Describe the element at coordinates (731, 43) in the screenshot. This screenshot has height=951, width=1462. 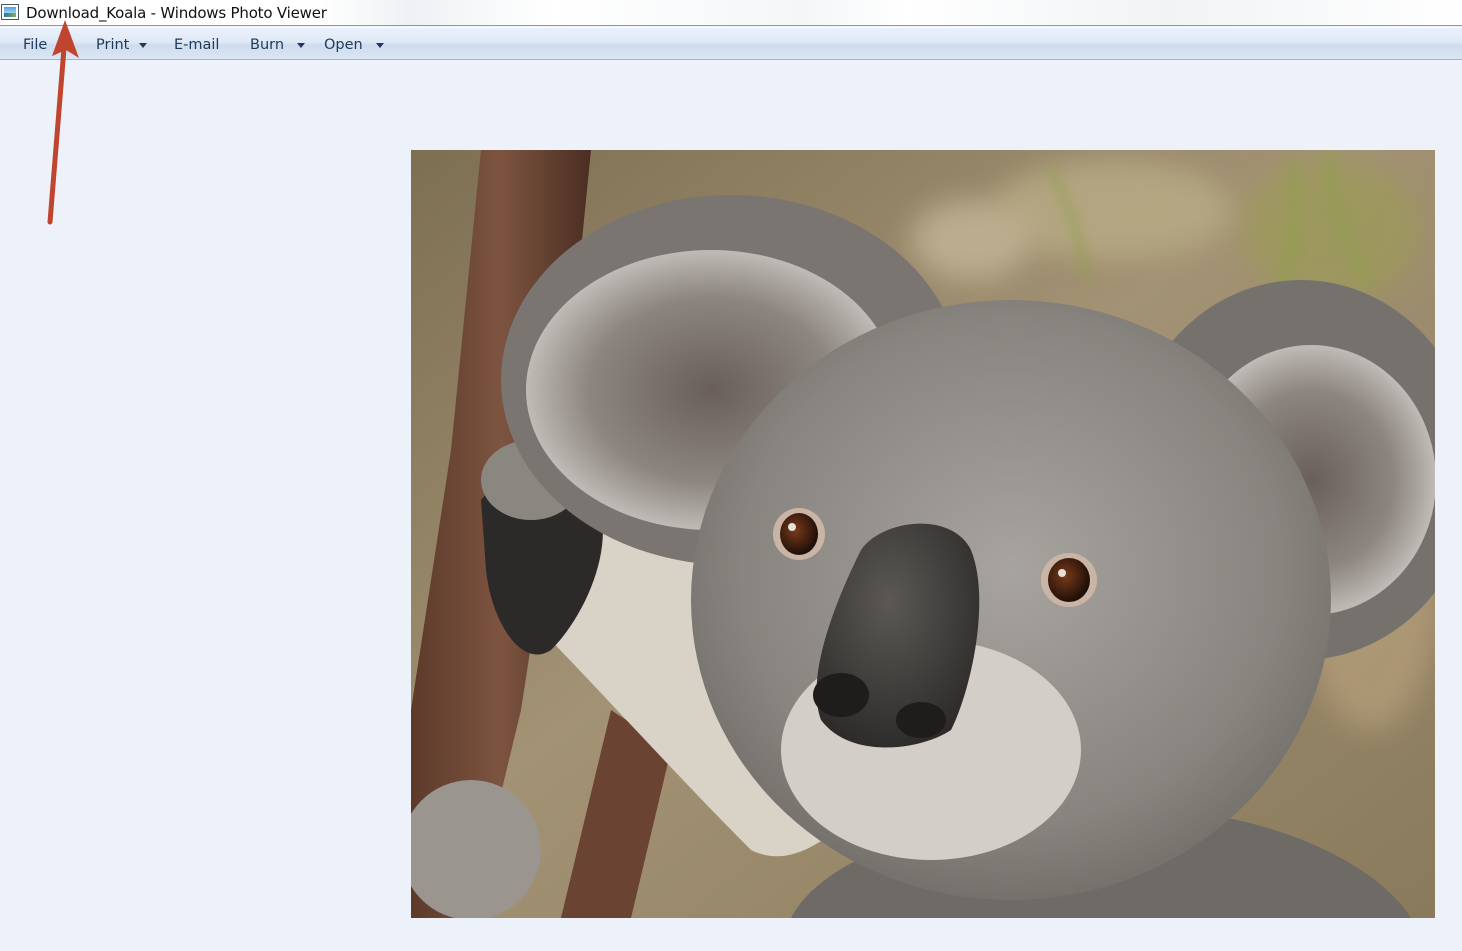
I see `command-bar: File Print E-mail Burn Open` at that location.